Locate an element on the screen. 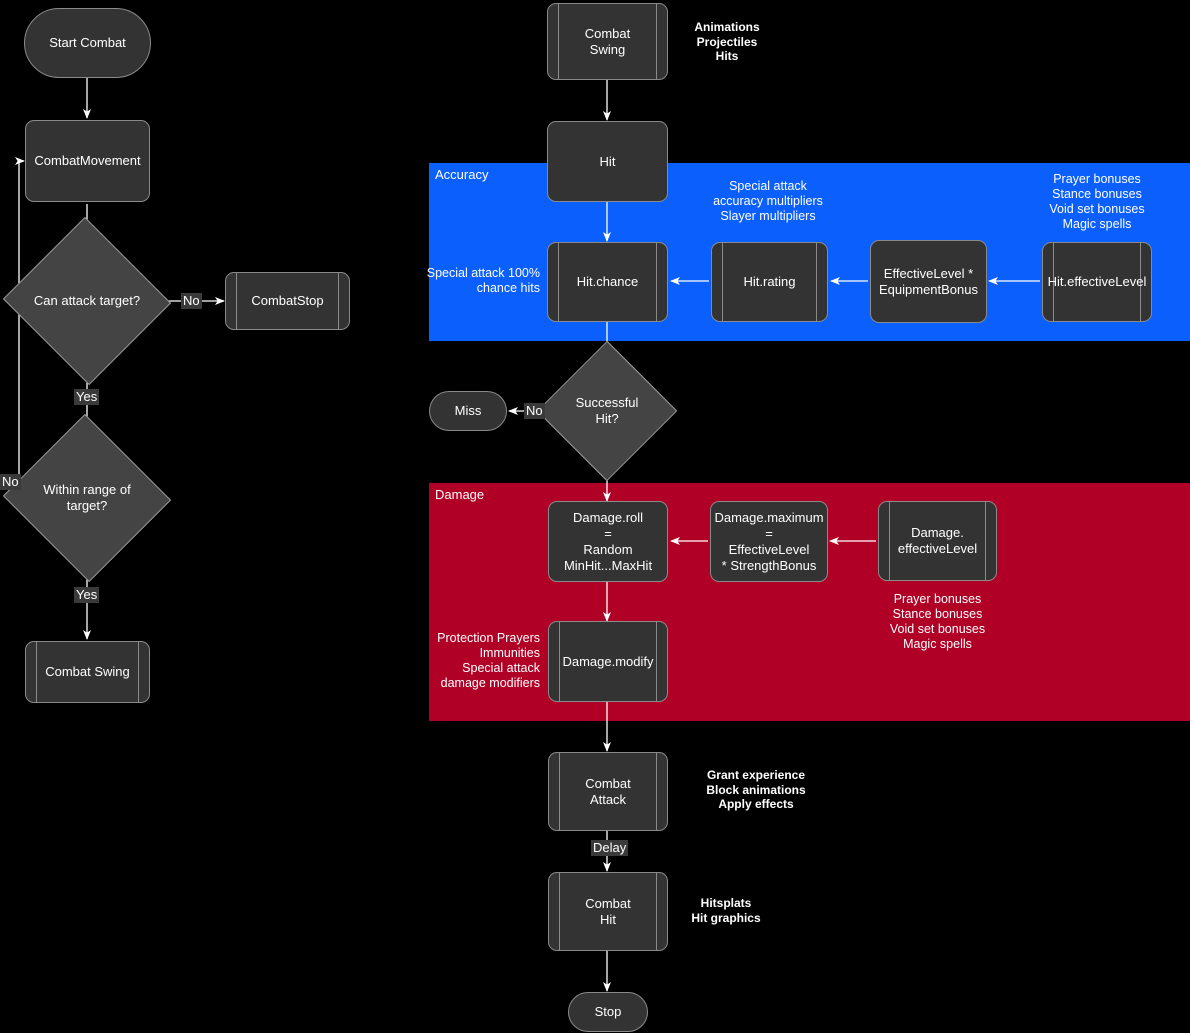 This screenshot has width=1190, height=1033. edge-label-delay: Delay is located at coordinates (610, 848).